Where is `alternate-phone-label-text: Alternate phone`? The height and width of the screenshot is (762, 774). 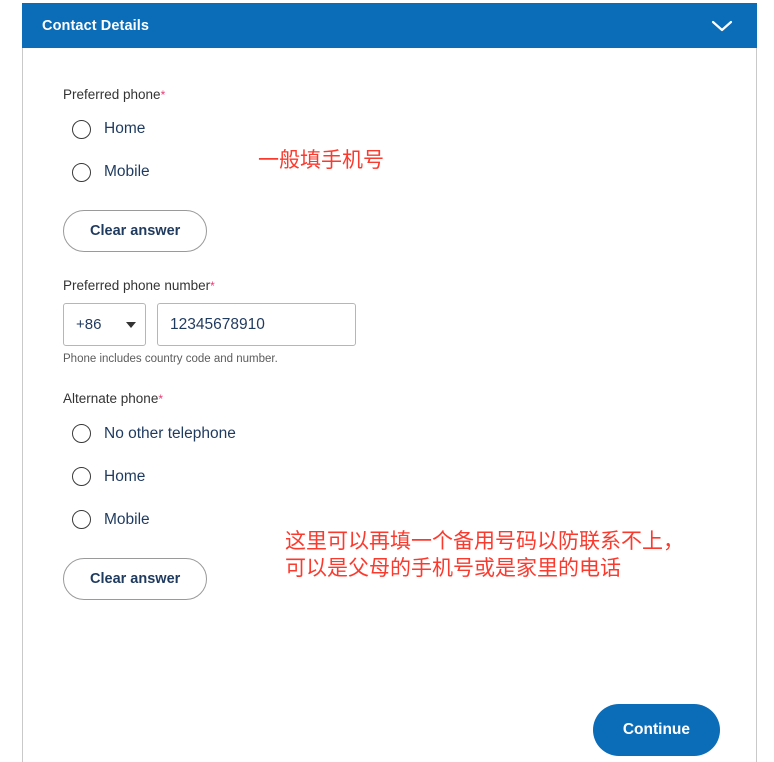
alternate-phone-label-text: Alternate phone is located at coordinates (111, 399).